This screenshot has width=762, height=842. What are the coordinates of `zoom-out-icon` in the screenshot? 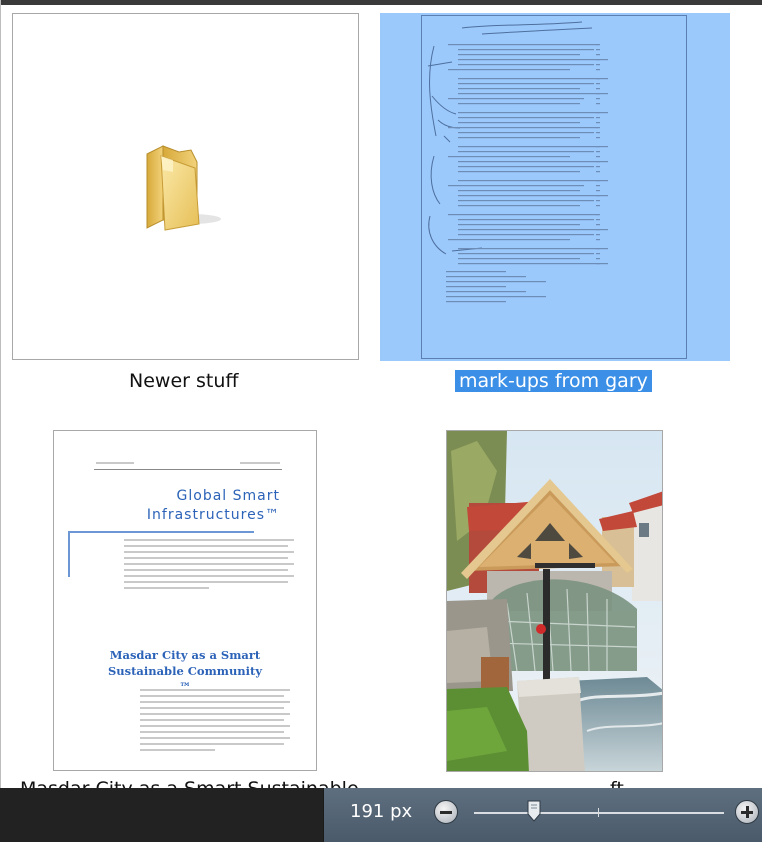 It's located at (446, 812).